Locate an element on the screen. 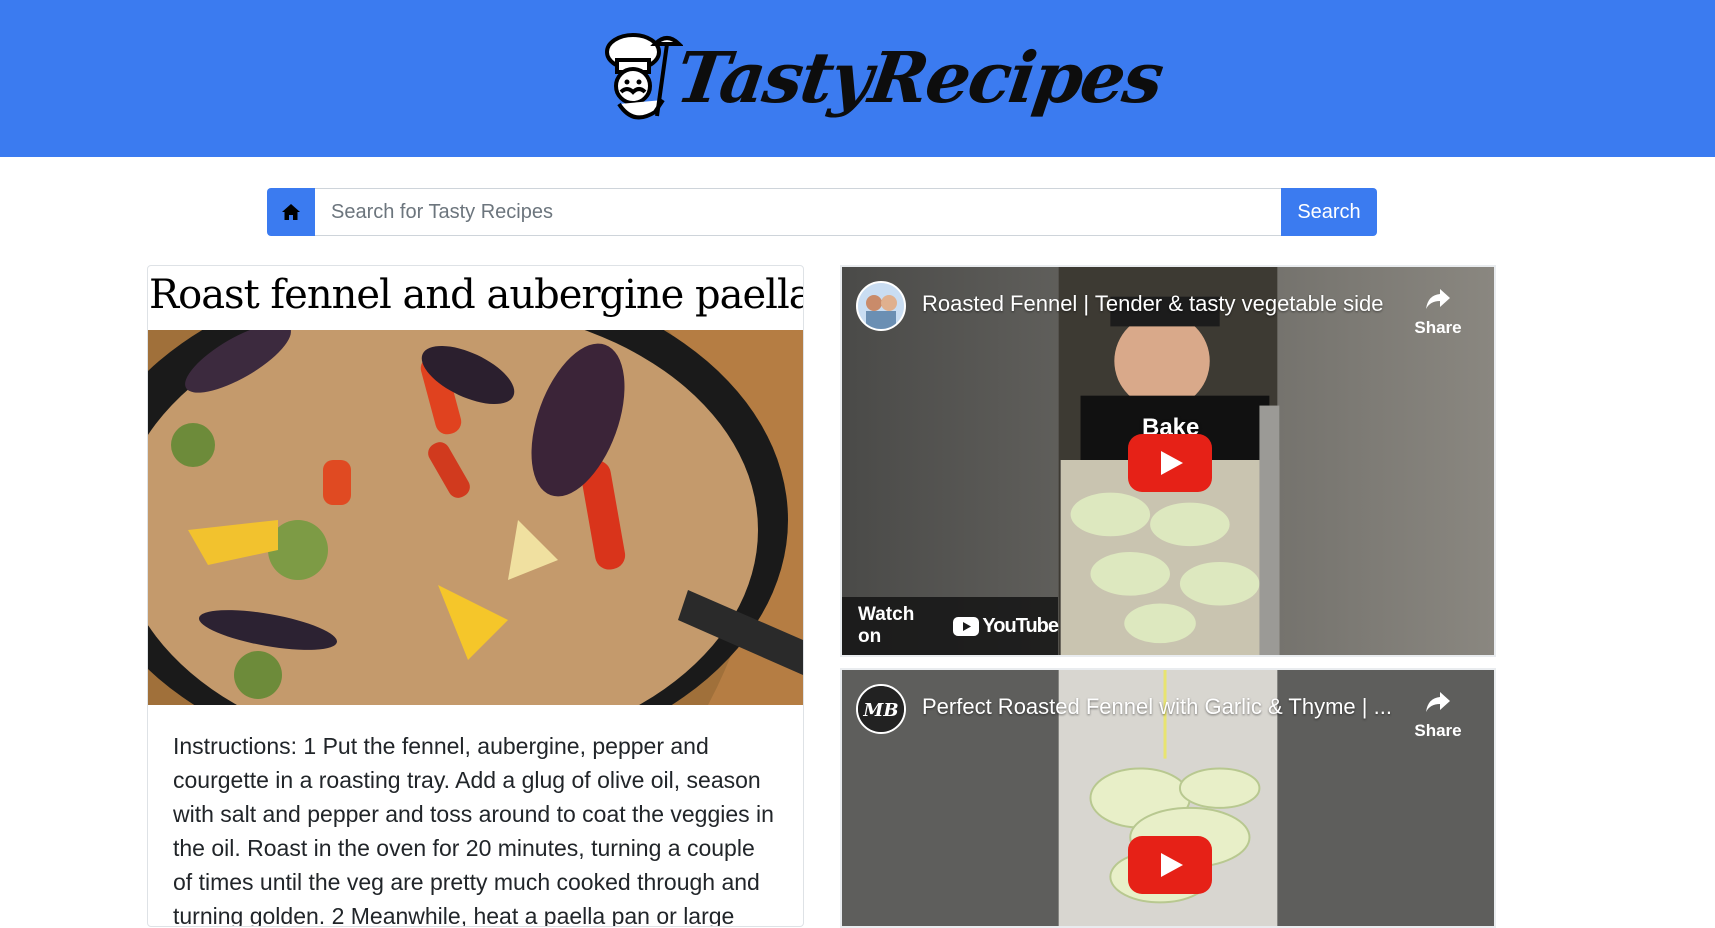 The width and height of the screenshot is (1715, 928). recipe-title: Roast fennel and aubergine paella is located at coordinates (476, 295).